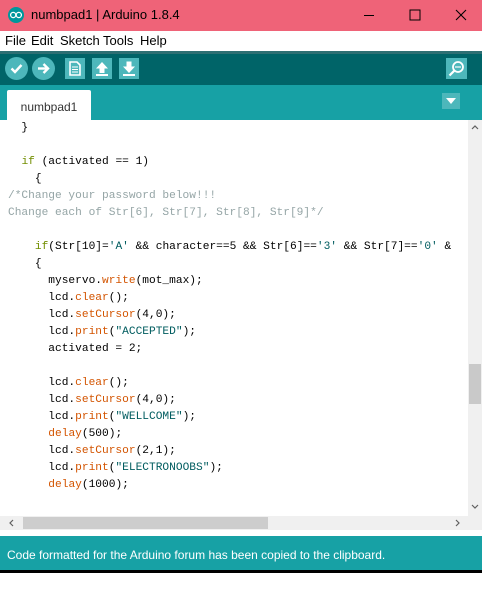  I want to click on tab-numbpad1: numbpad1, so click(49, 105).